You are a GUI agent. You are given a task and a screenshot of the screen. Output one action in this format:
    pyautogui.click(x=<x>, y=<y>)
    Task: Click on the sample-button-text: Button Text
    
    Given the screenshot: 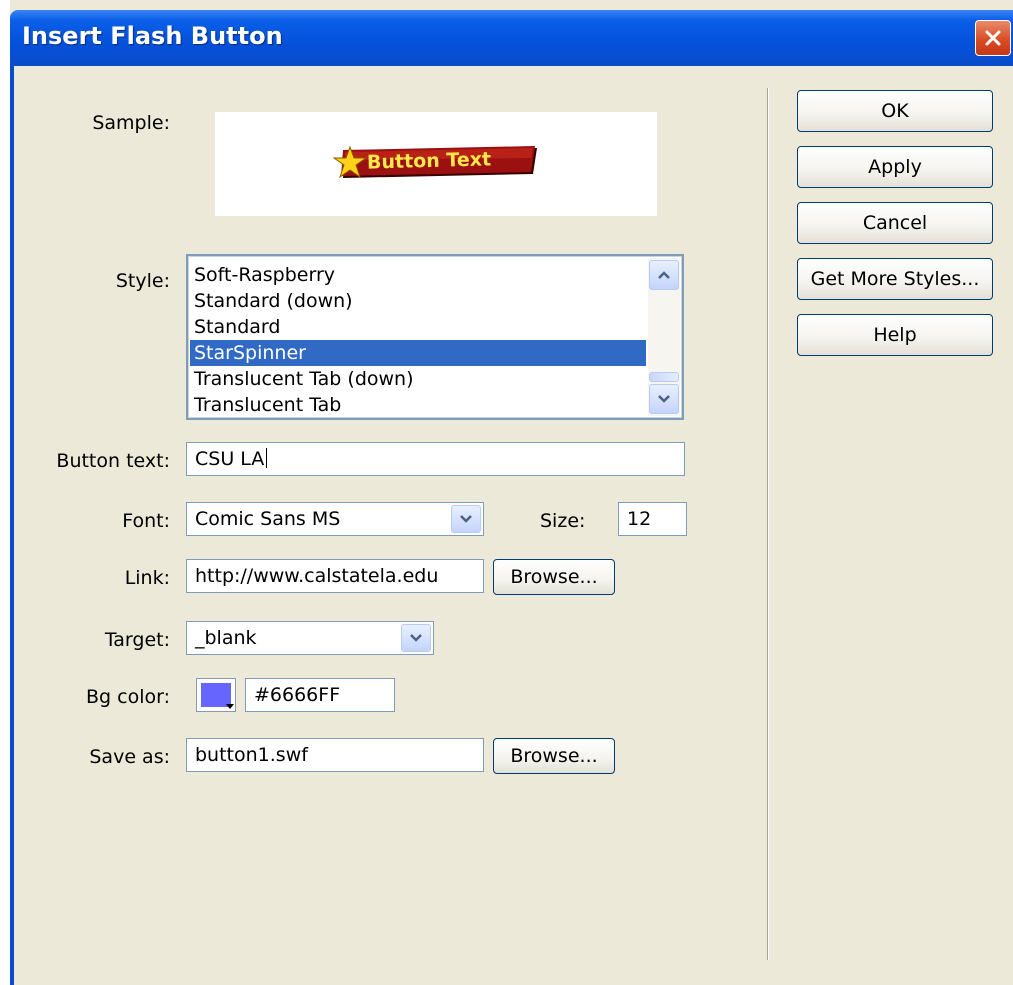 What is the action you would take?
    pyautogui.click(x=429, y=161)
    